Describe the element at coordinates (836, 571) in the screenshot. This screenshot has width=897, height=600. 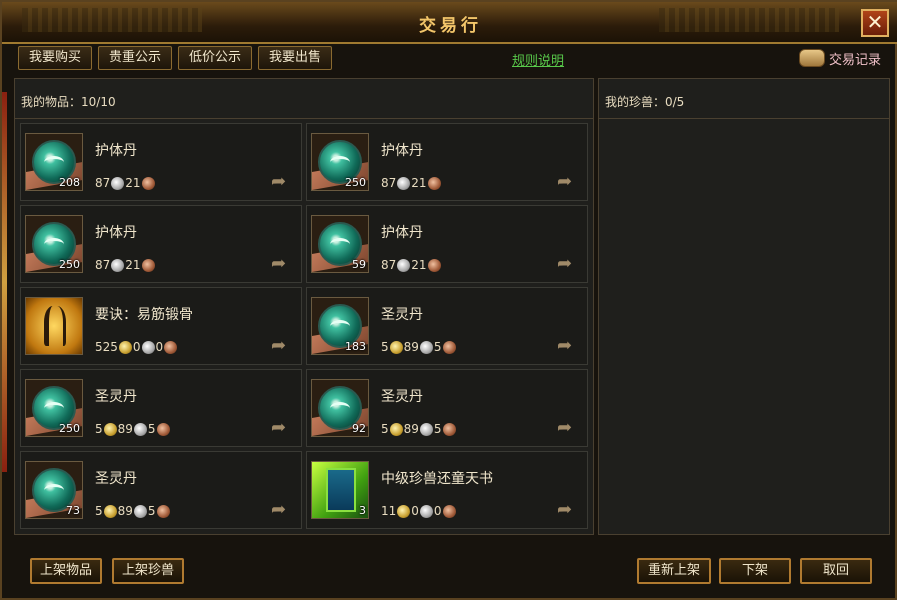
I see `retrieve-button: 取回` at that location.